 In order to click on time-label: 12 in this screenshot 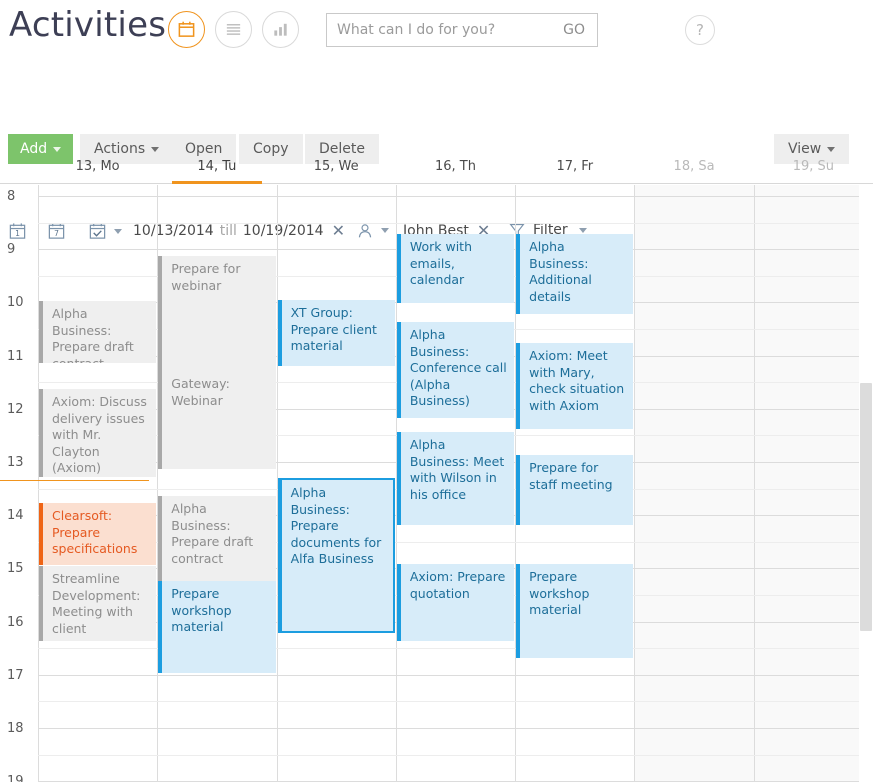, I will do `click(15, 409)`.